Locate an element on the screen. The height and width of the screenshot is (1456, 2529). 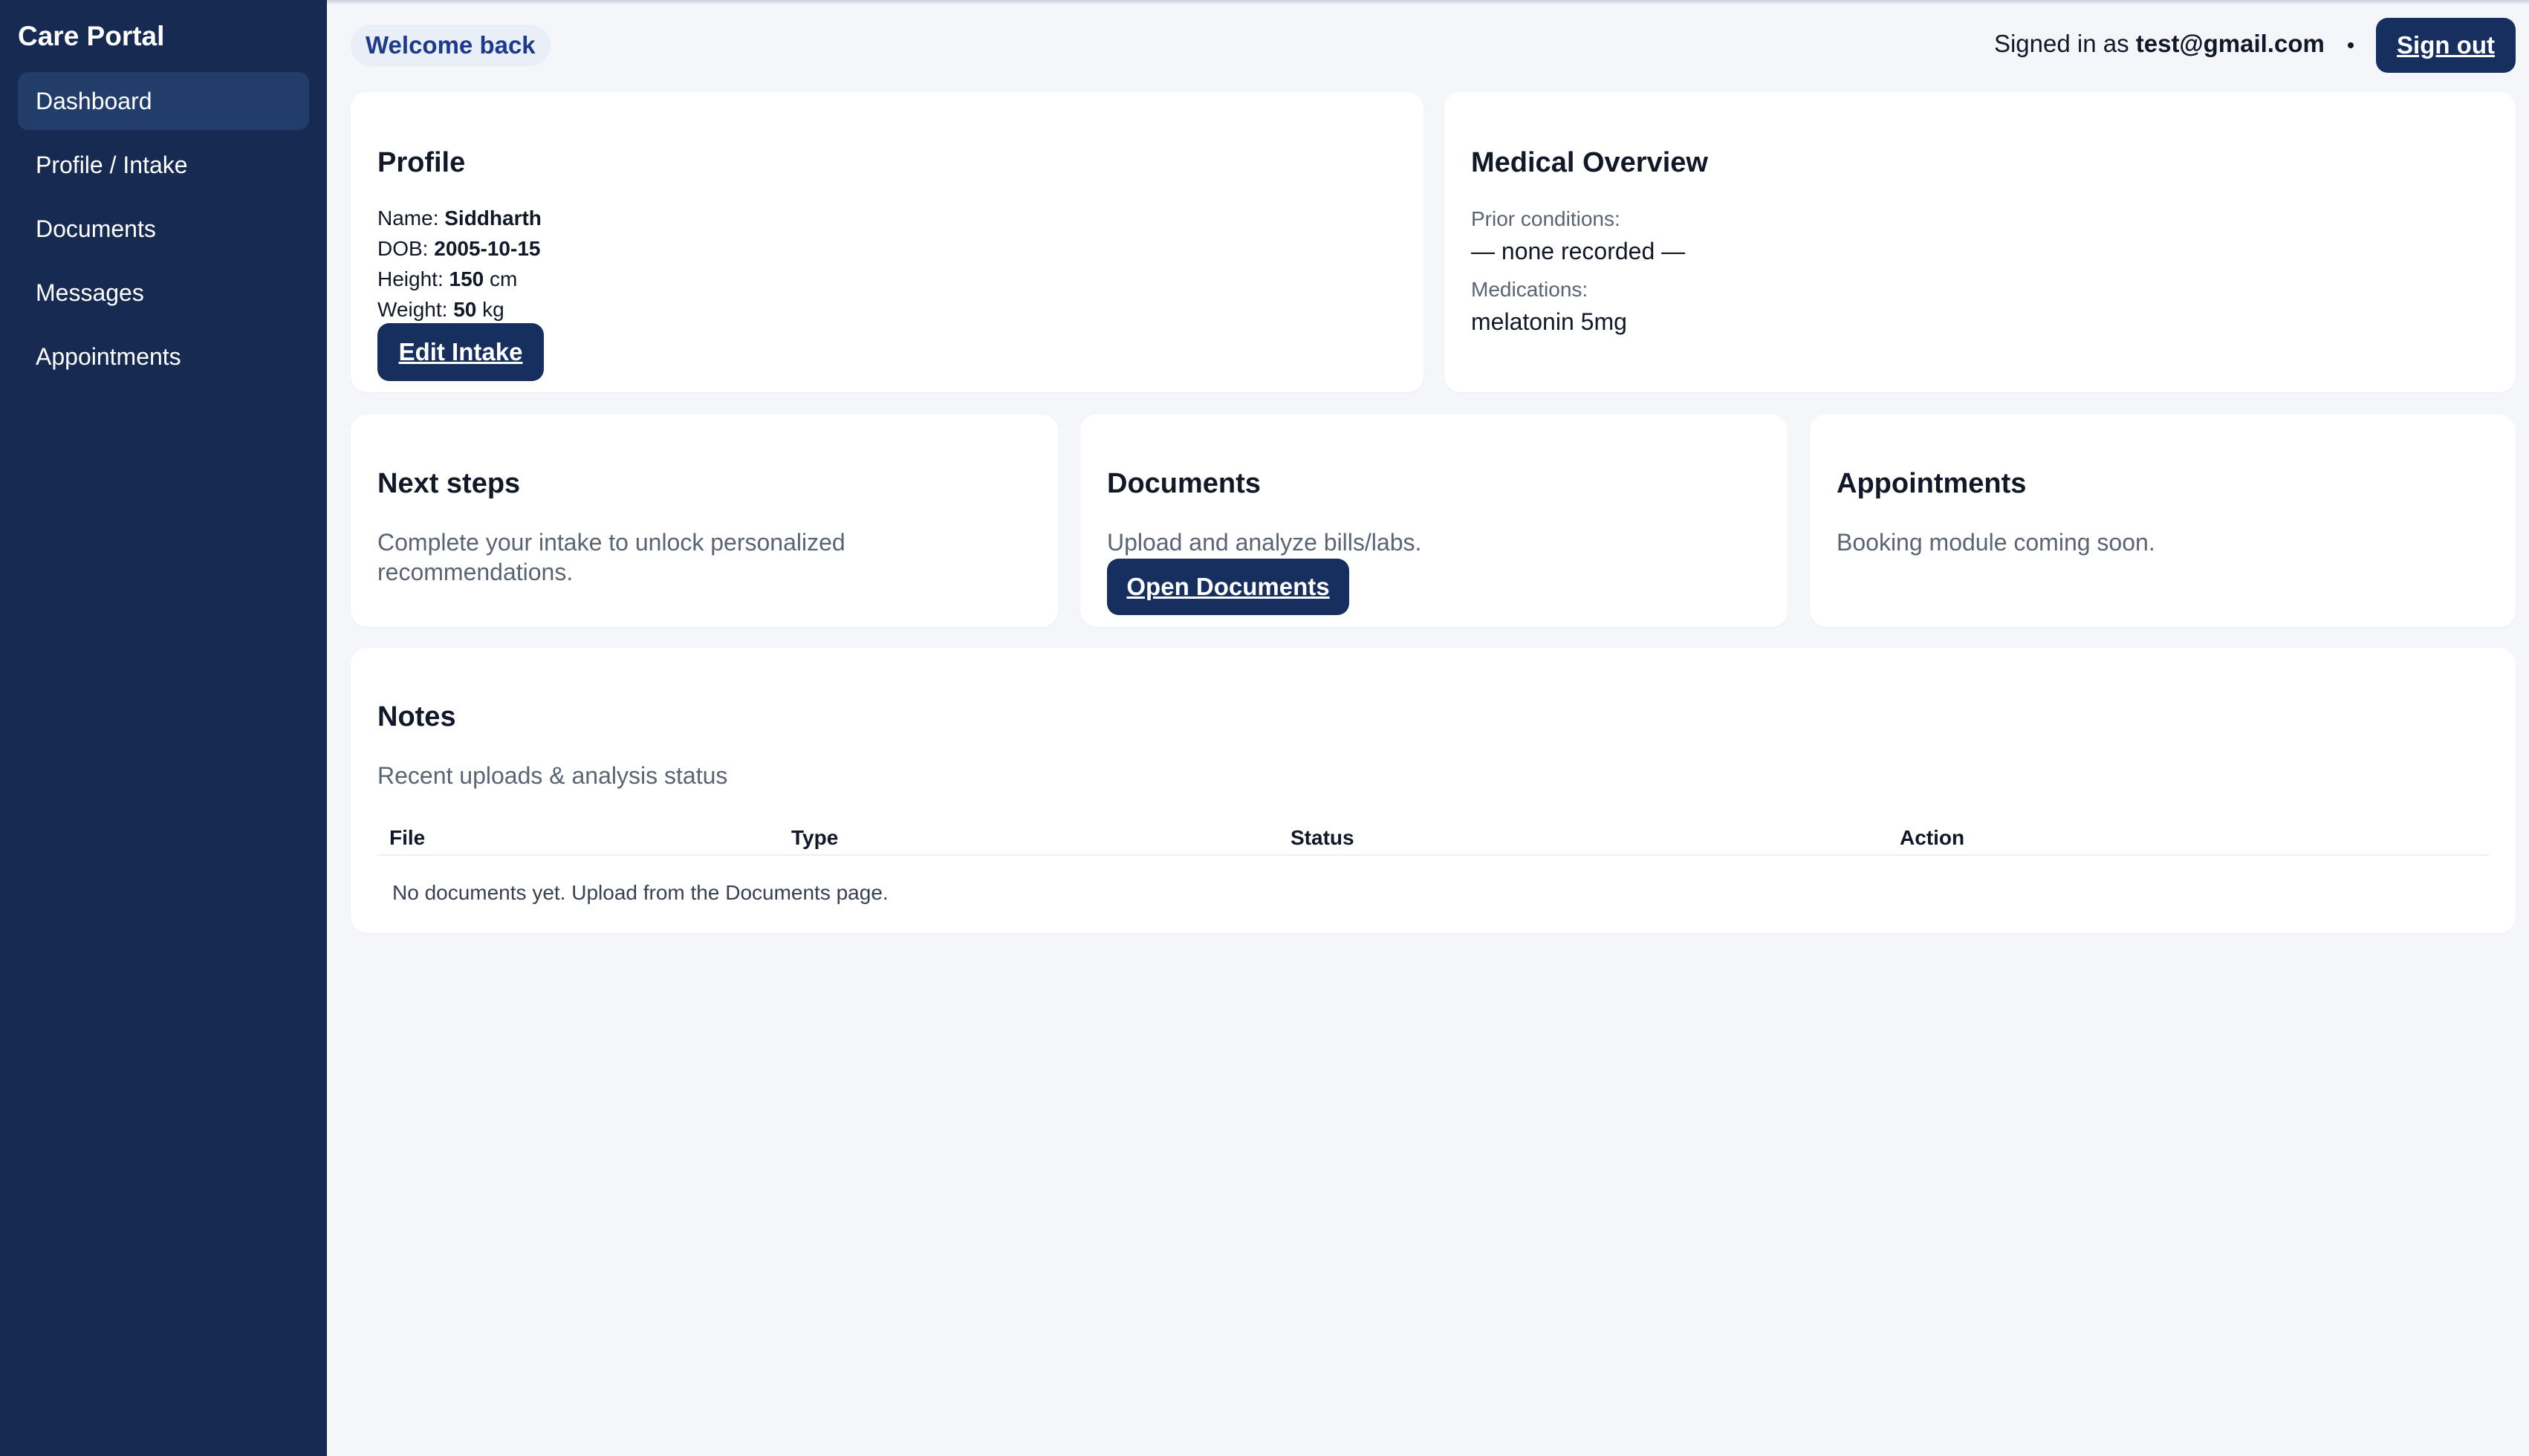
signed-in-prefix: Signed in as is located at coordinates (2061, 44).